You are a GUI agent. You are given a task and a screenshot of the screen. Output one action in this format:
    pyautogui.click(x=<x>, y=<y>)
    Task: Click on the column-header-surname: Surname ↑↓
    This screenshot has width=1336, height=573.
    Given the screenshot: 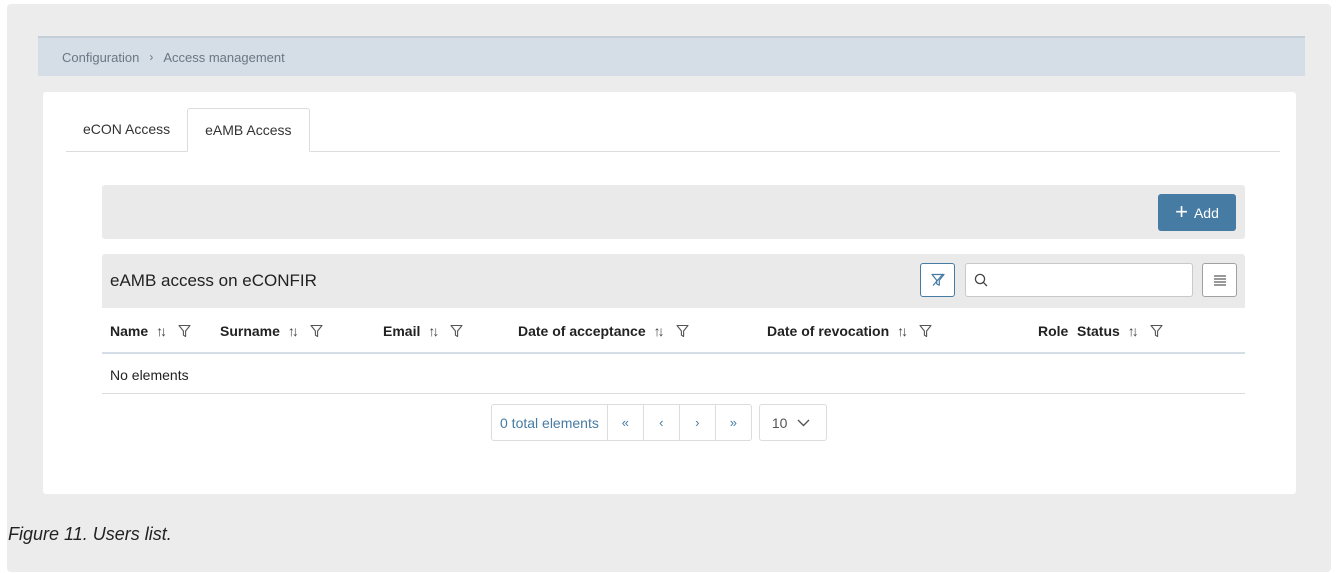 What is the action you would take?
    pyautogui.click(x=271, y=331)
    